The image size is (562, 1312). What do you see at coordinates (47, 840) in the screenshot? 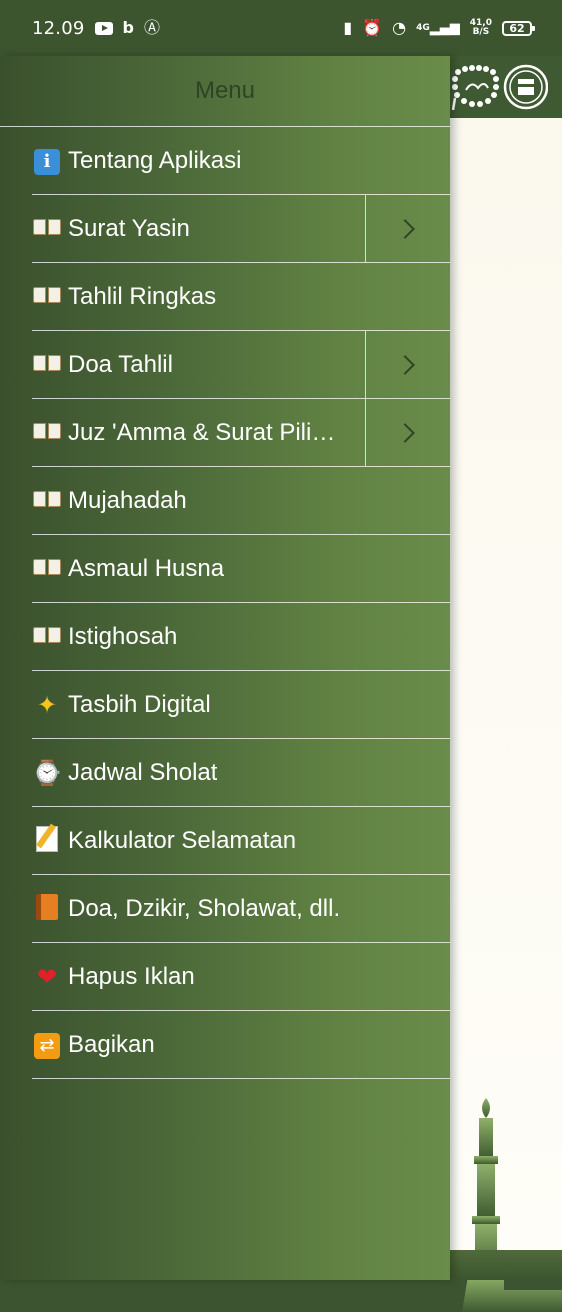
I see `memo-icon` at bounding box center [47, 840].